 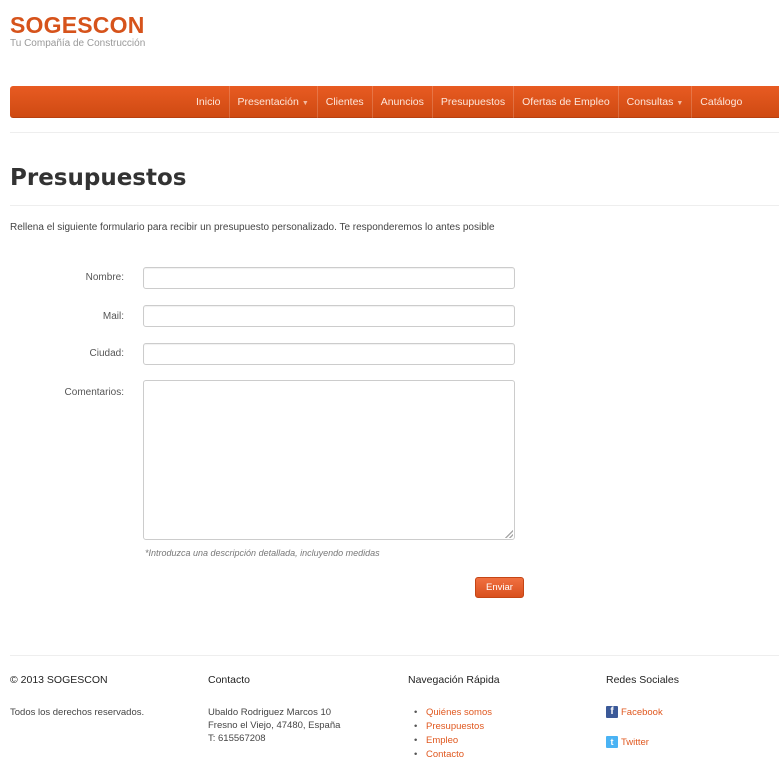 What do you see at coordinates (270, 712) in the screenshot?
I see `address-line-1: Ubaldo Rodriguez Marcos 10` at bounding box center [270, 712].